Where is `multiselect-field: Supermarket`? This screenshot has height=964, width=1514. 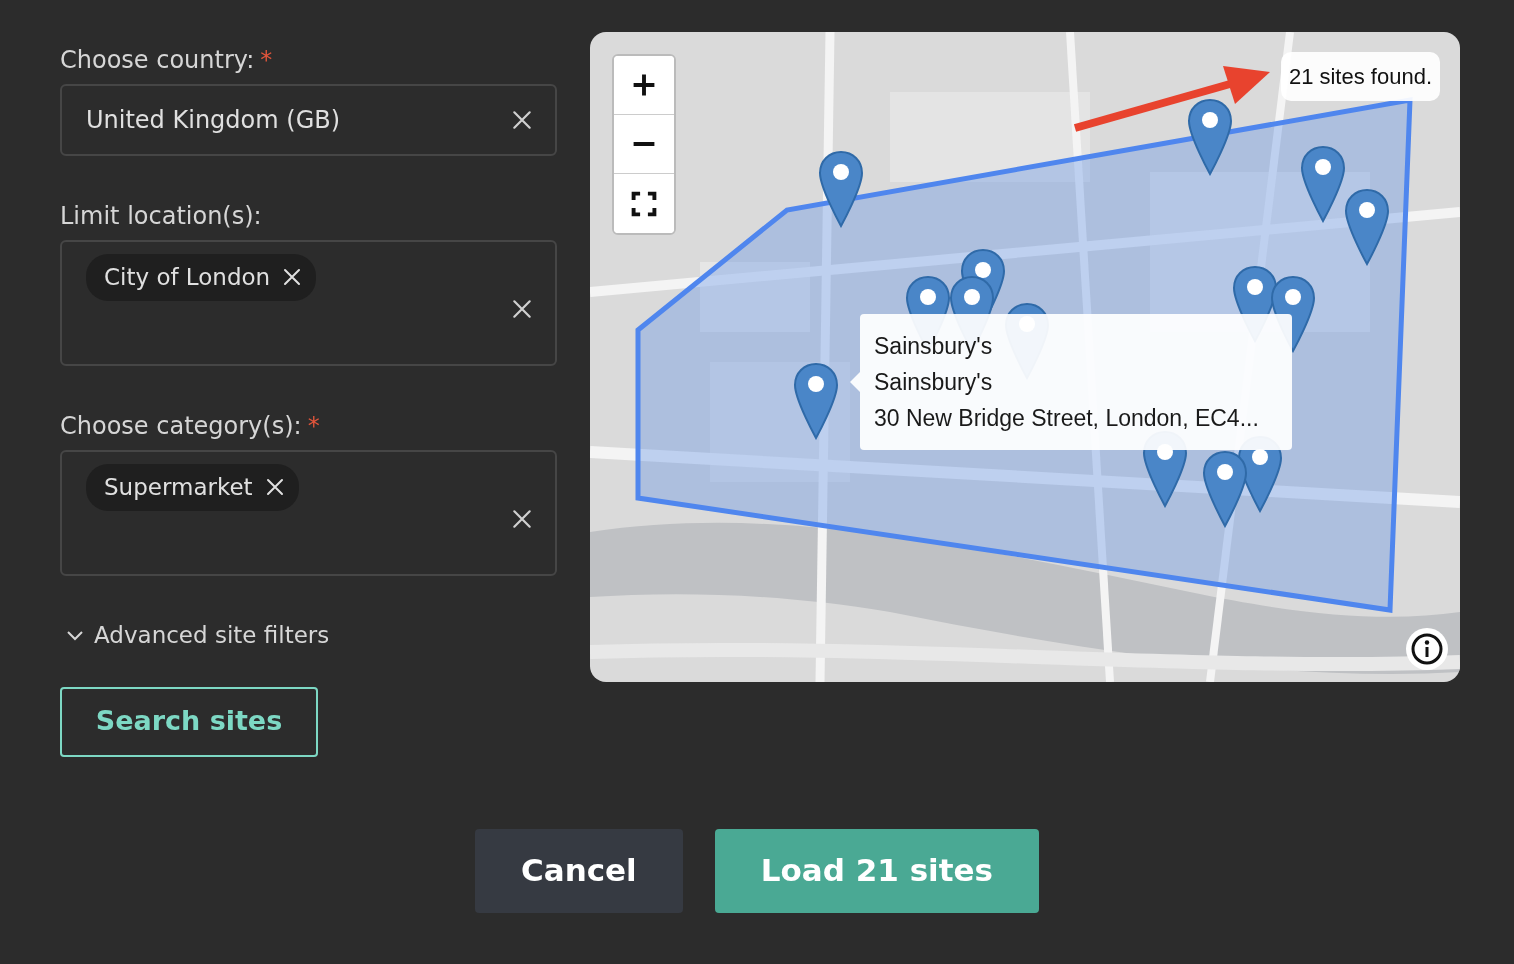 multiselect-field: Supermarket is located at coordinates (308, 513).